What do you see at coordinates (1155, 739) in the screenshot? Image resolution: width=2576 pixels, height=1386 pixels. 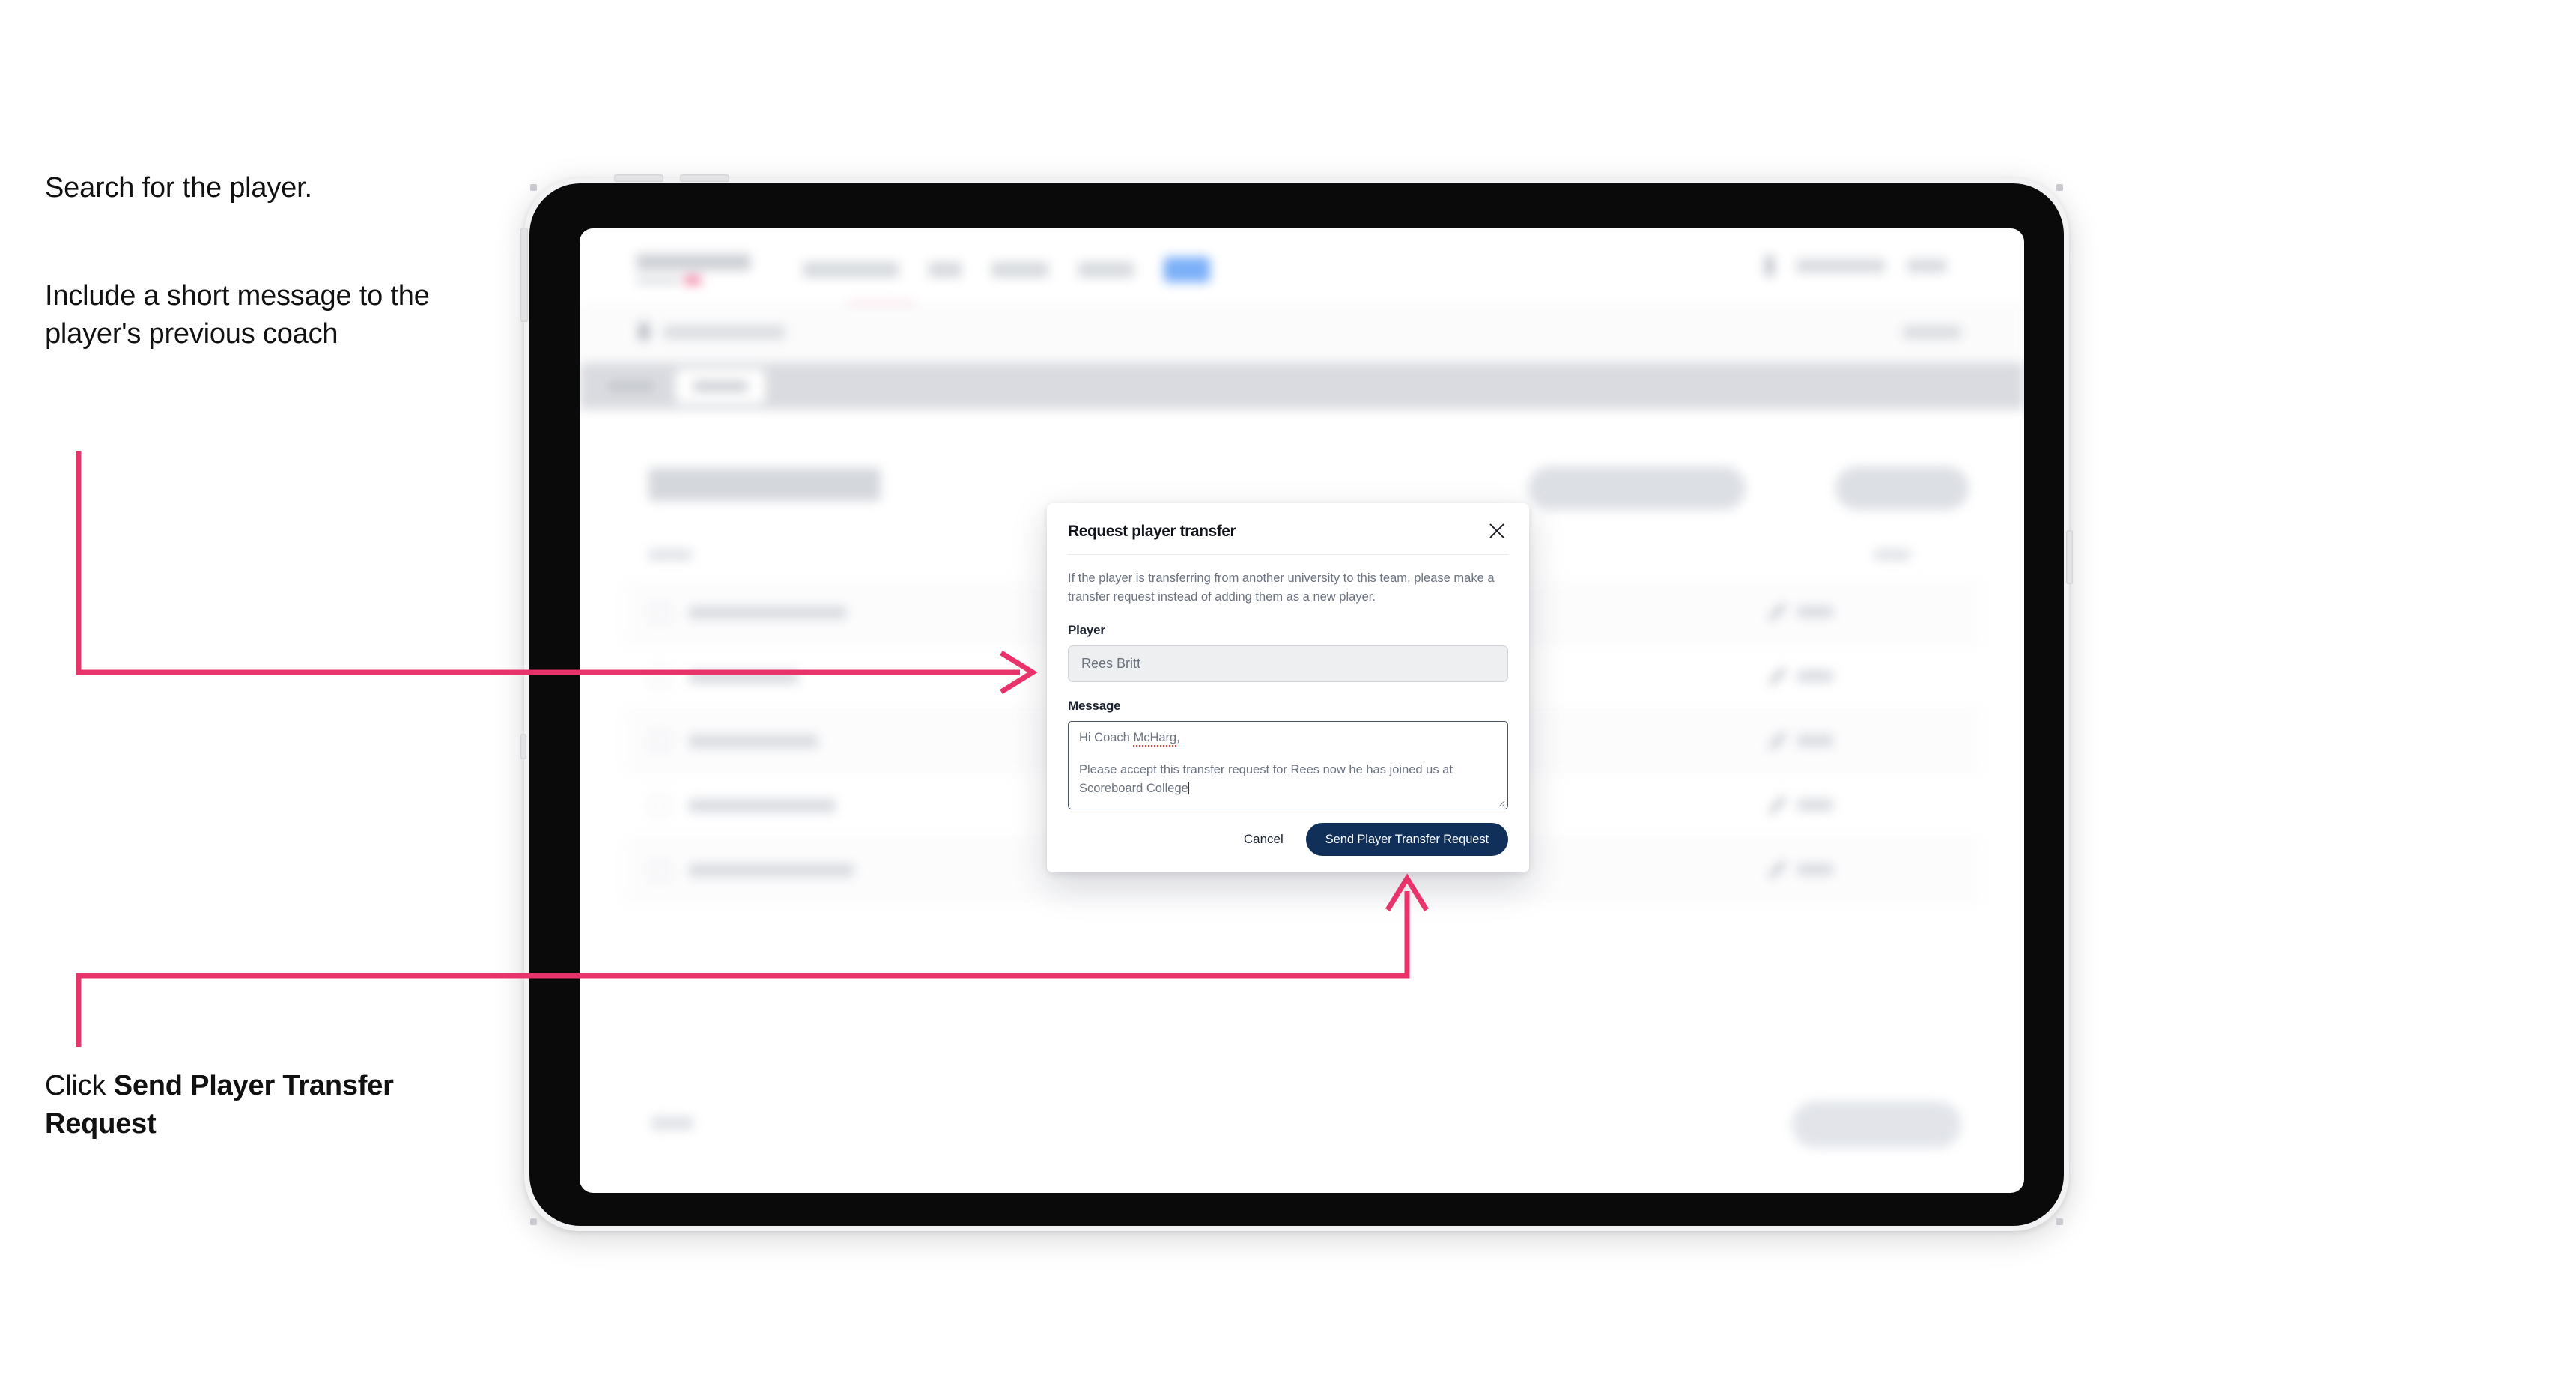 I see `message-misspelled-word: McHarg` at bounding box center [1155, 739].